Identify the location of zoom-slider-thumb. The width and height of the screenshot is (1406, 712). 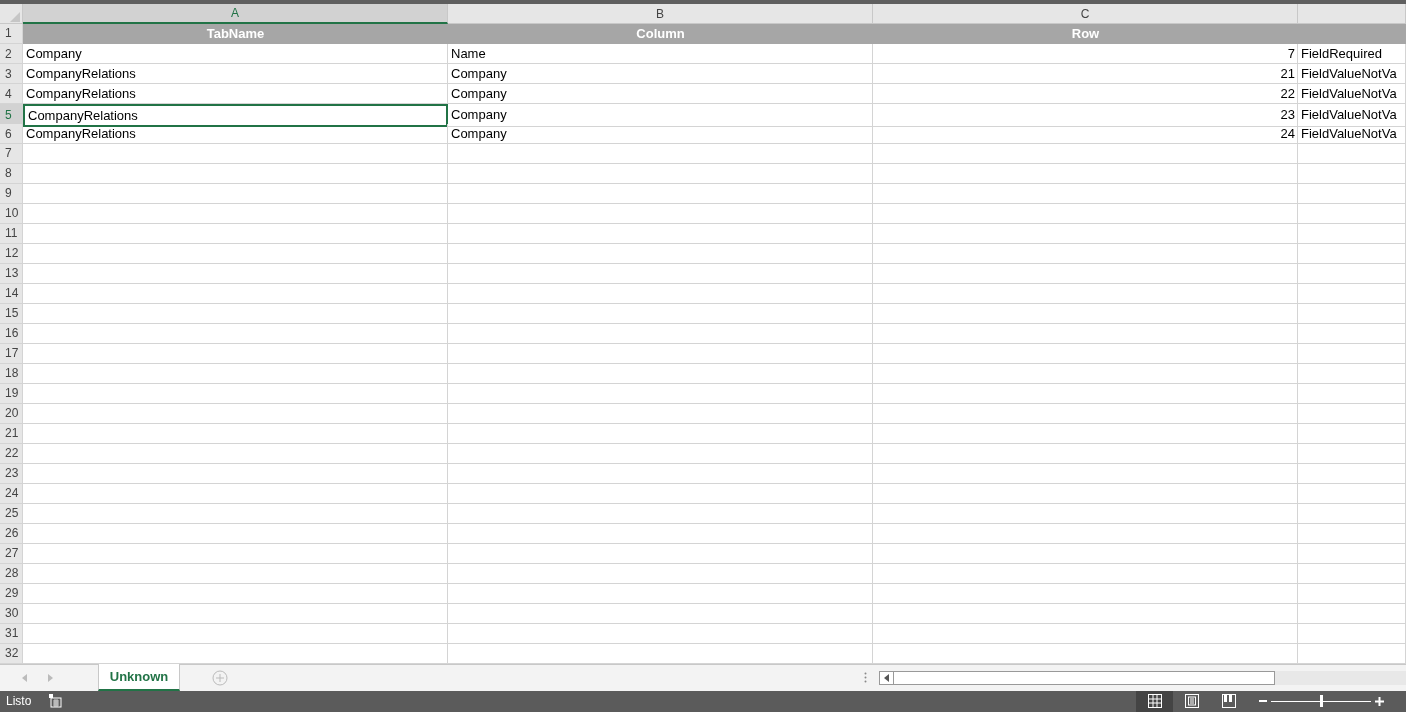
(1321, 701).